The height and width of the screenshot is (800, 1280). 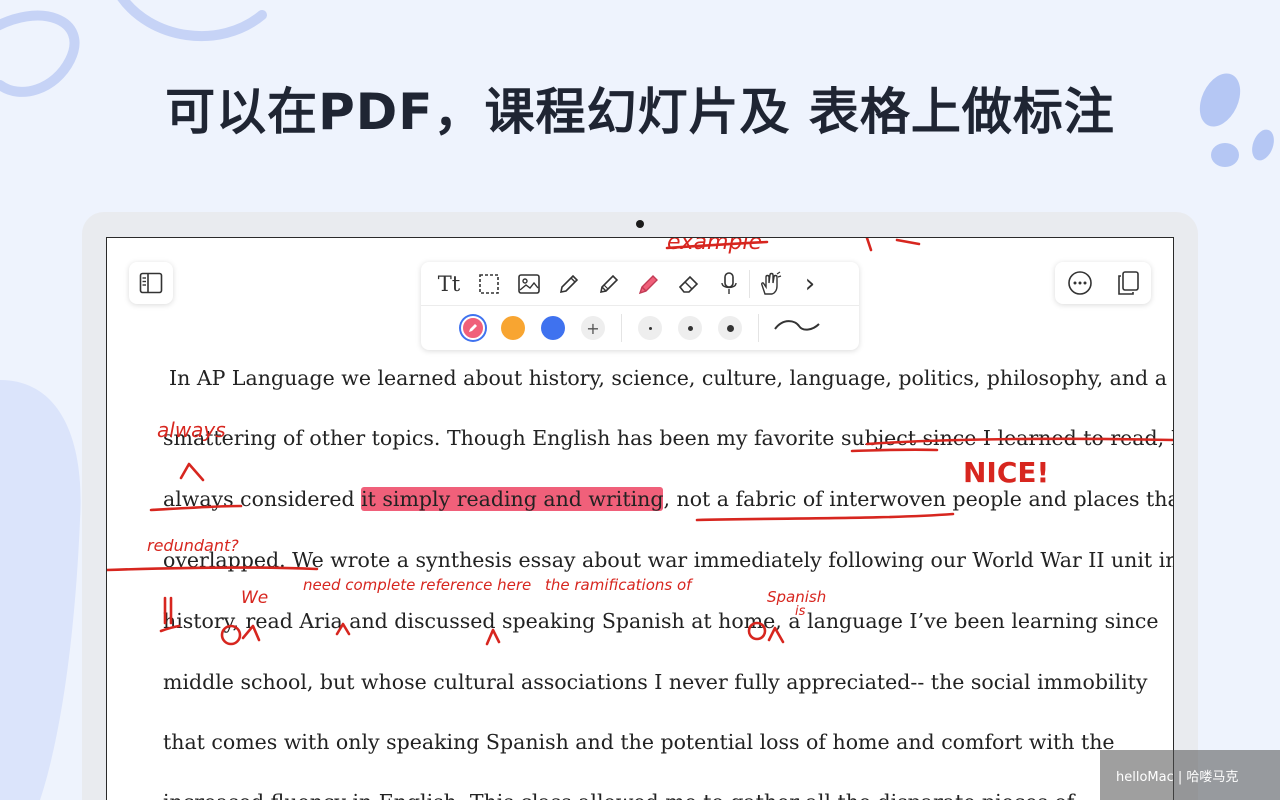 I want to click on decor-blob-left, so click(x=40, y=590).